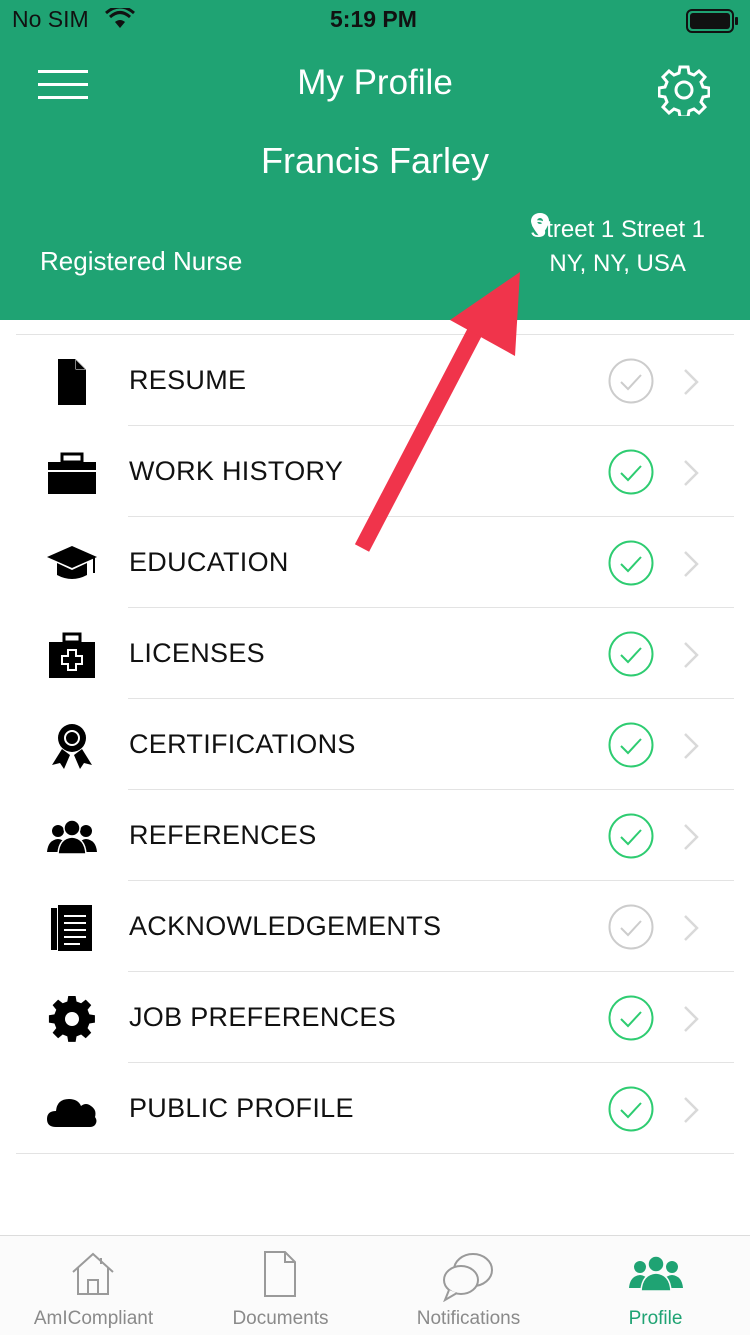  What do you see at coordinates (375, 380) in the screenshot?
I see `menu-item-resume: RESUME` at bounding box center [375, 380].